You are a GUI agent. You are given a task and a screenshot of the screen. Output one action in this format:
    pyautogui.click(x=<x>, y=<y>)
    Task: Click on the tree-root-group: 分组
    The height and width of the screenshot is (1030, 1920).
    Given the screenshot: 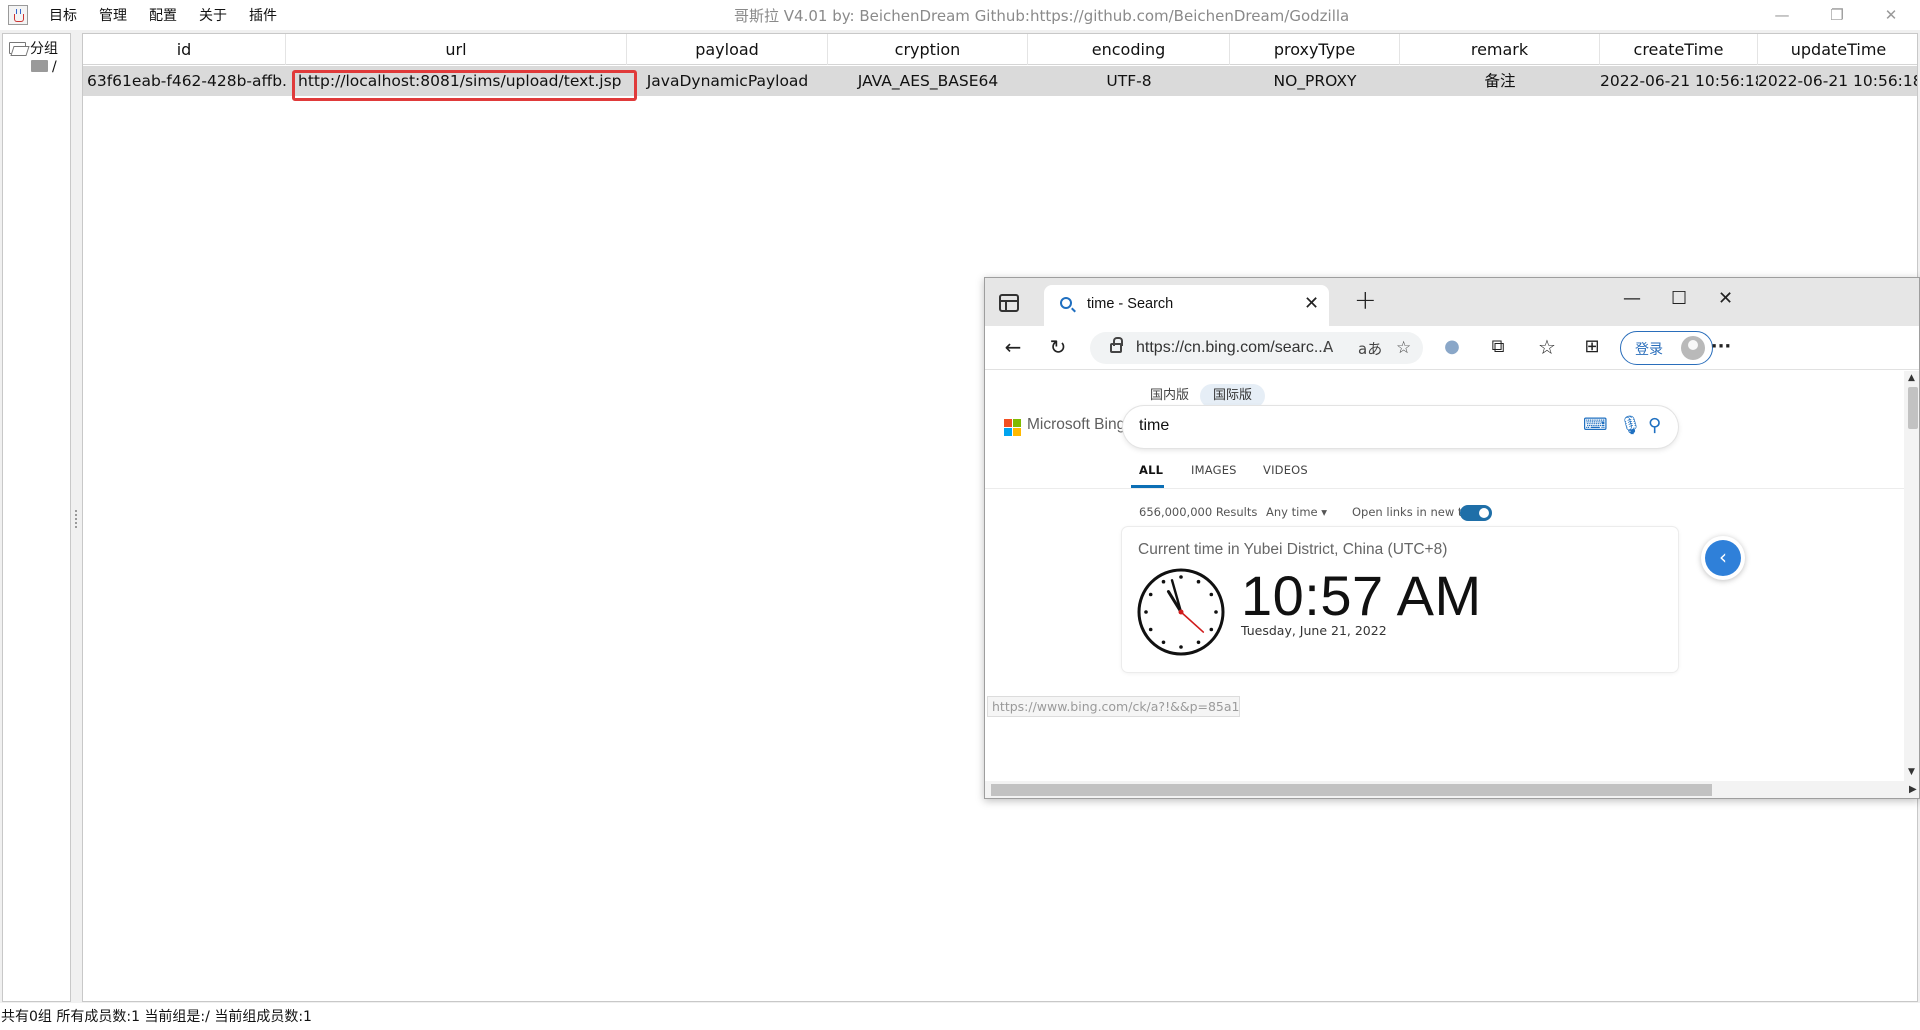 What is the action you would take?
    pyautogui.click(x=33, y=48)
    